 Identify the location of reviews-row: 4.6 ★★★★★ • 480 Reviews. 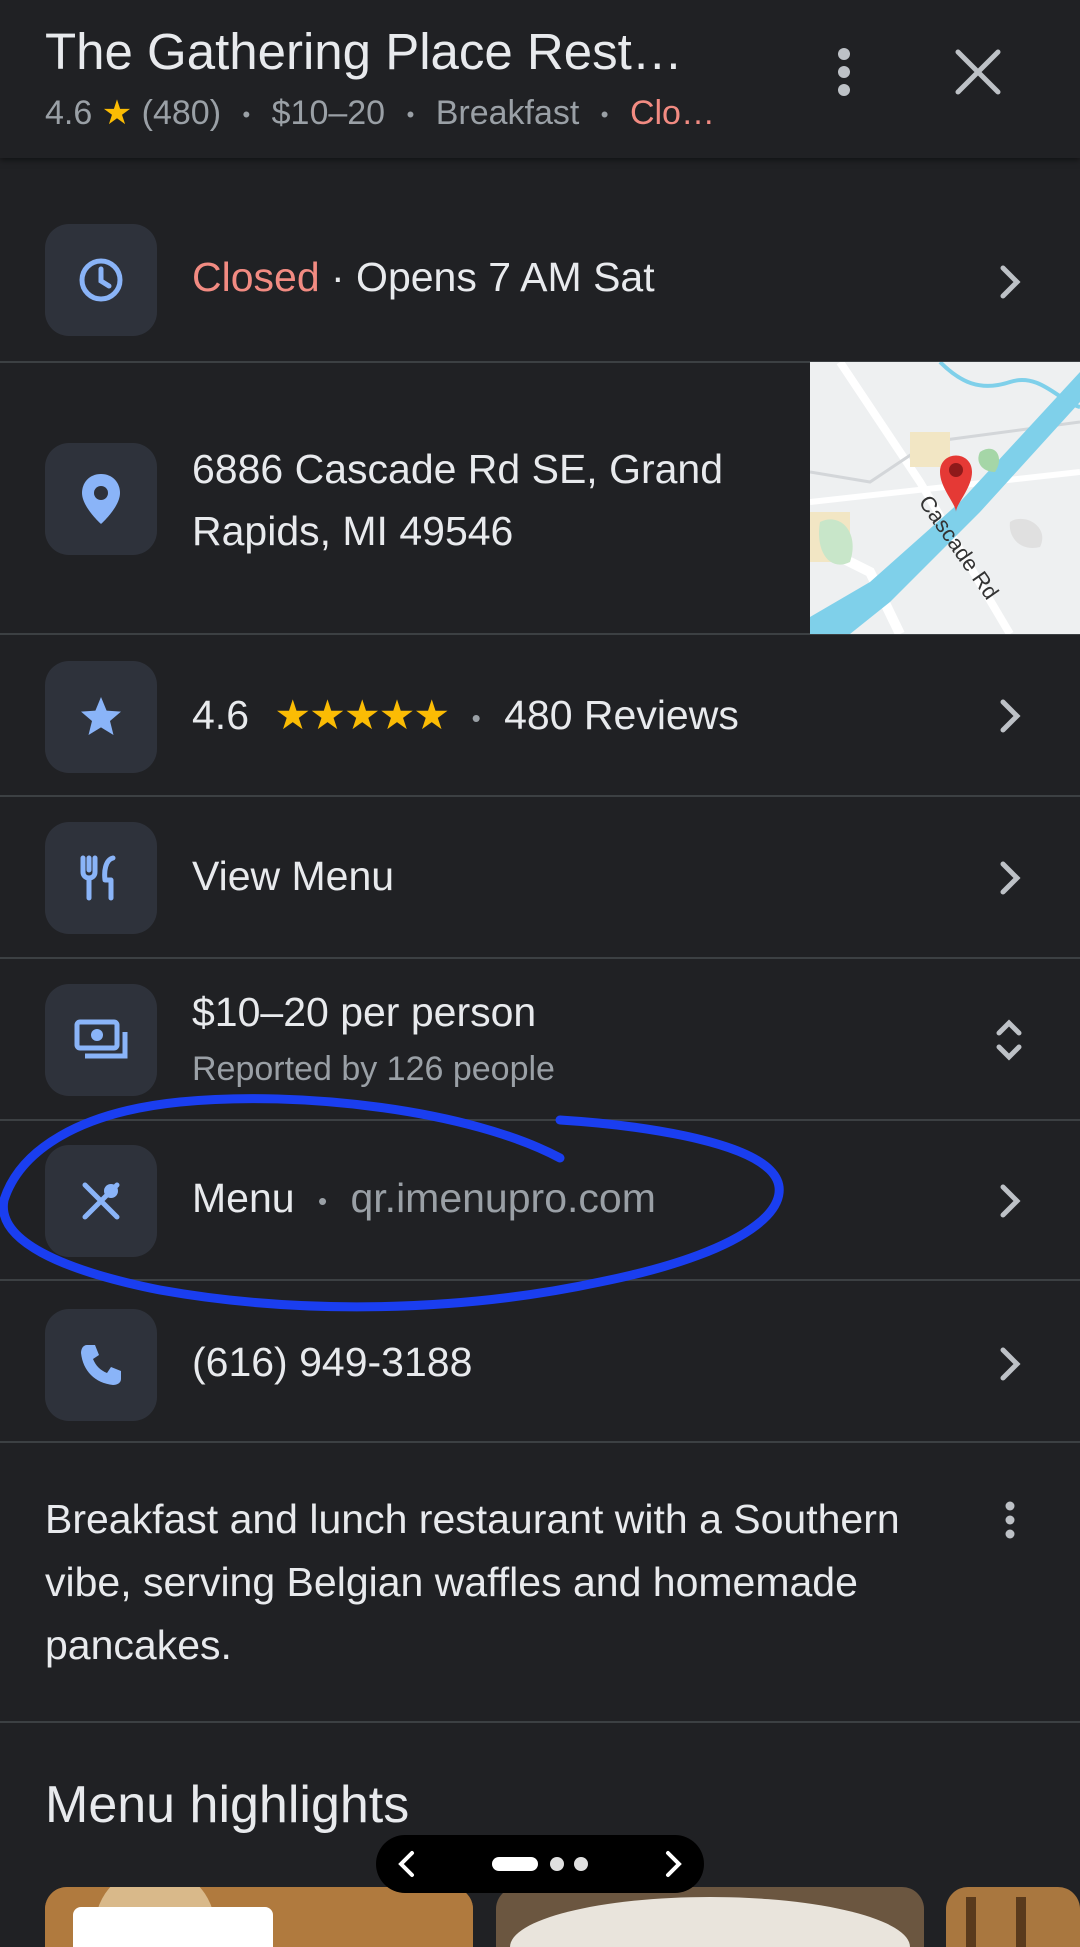
(540, 716).